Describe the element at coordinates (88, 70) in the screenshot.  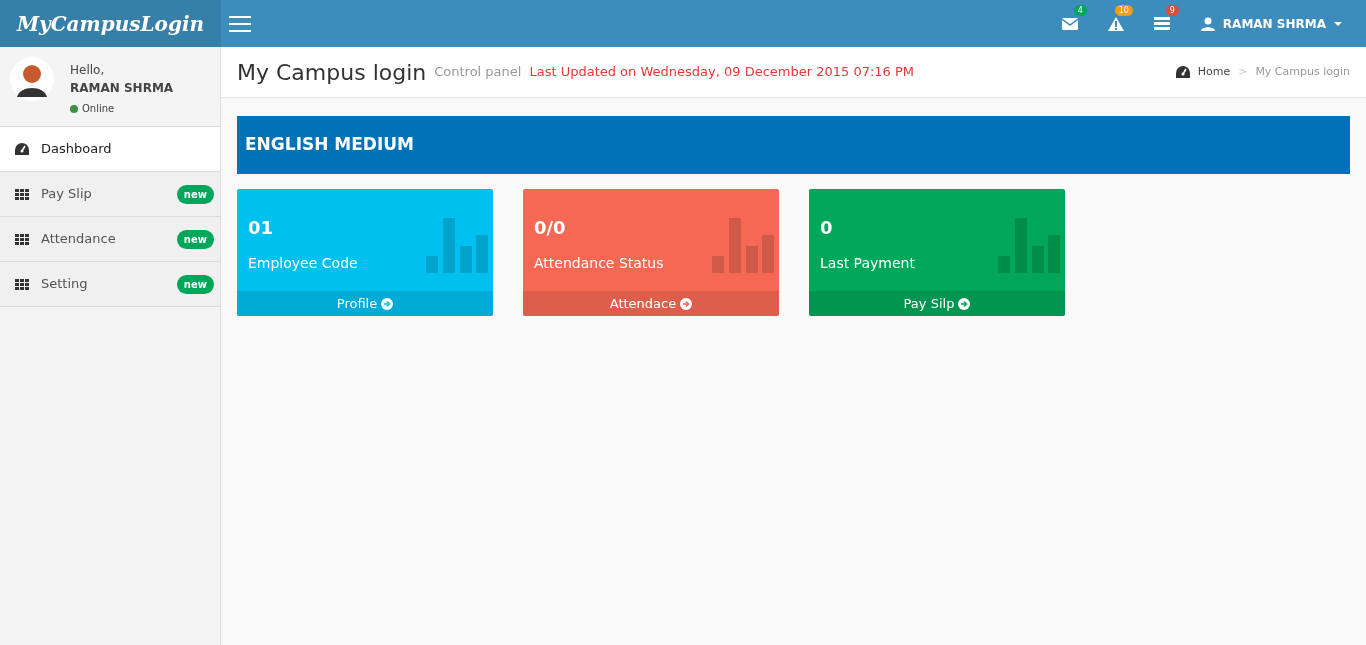
I see `greeting: Hello,` at that location.